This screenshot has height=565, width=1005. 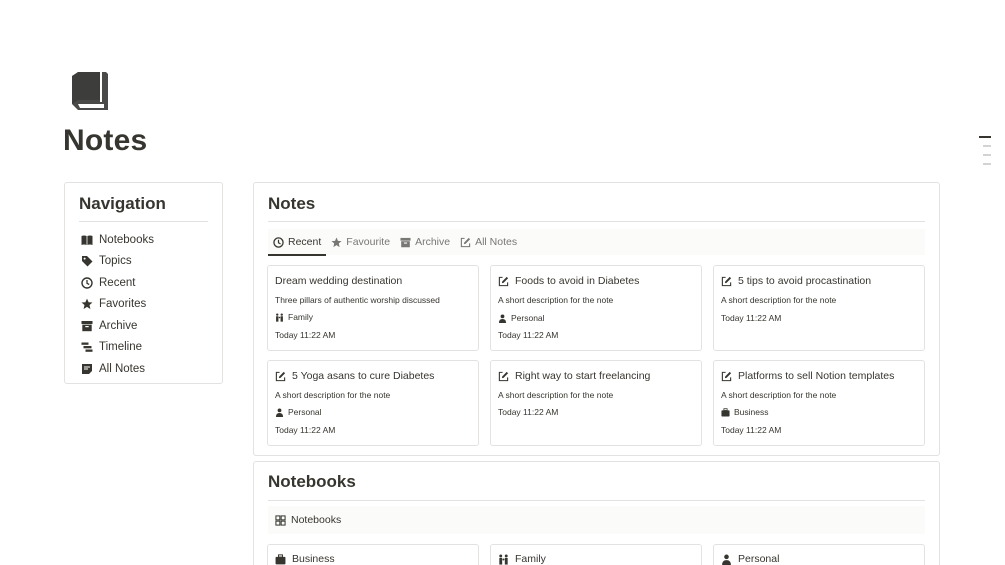 I want to click on nav-item-label: Favorites, so click(x=123, y=304).